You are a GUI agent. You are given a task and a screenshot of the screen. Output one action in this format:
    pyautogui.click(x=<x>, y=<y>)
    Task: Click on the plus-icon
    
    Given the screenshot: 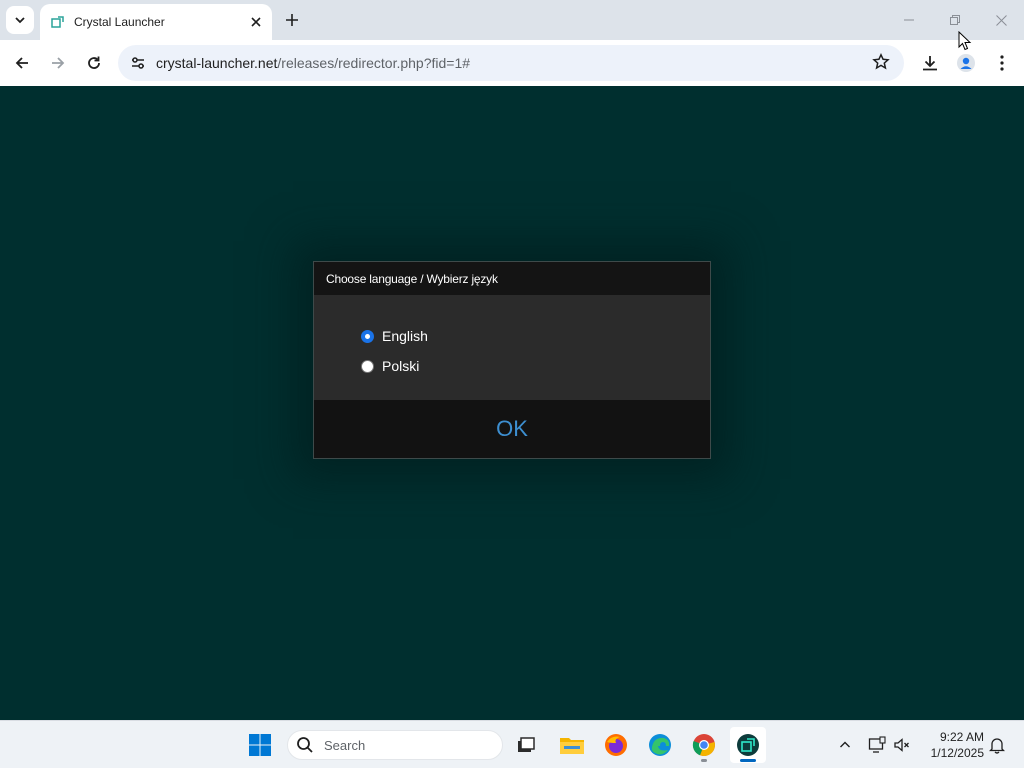 What is the action you would take?
    pyautogui.click(x=292, y=20)
    